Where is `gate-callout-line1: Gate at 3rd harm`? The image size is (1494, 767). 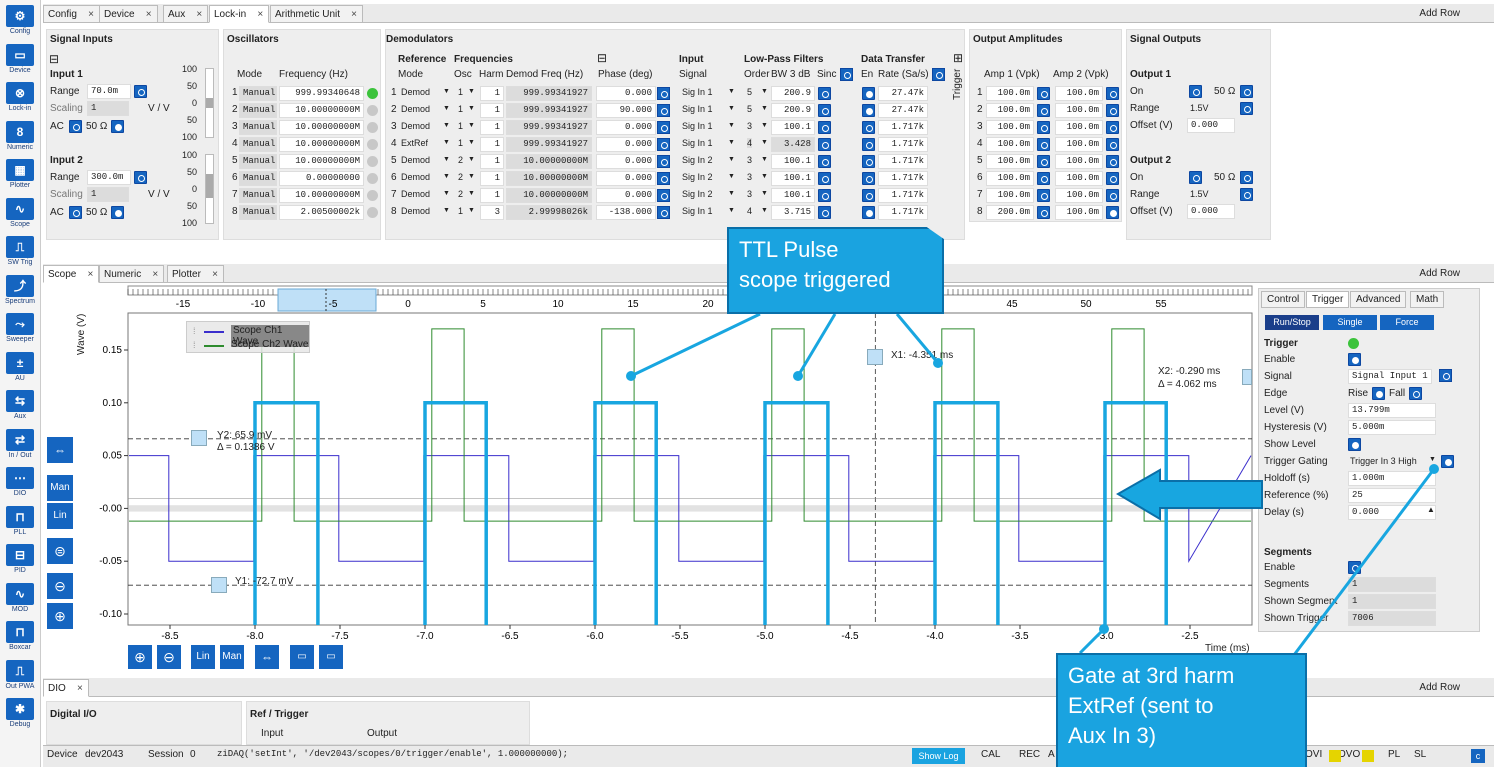 gate-callout-line1: Gate at 3rd harm is located at coordinates (1151, 675).